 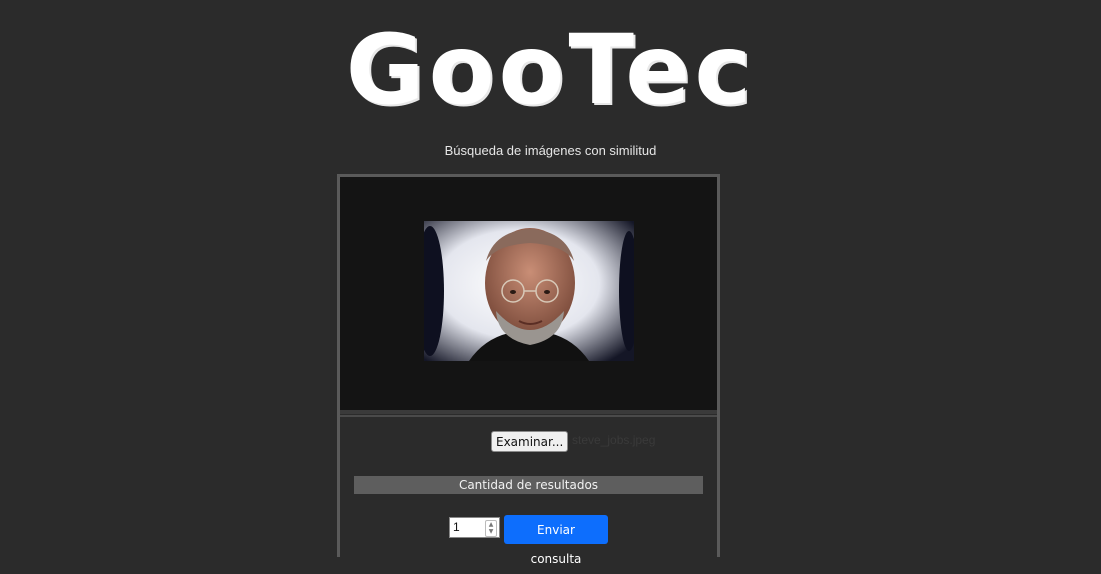 I want to click on preview-image, so click(x=529, y=291).